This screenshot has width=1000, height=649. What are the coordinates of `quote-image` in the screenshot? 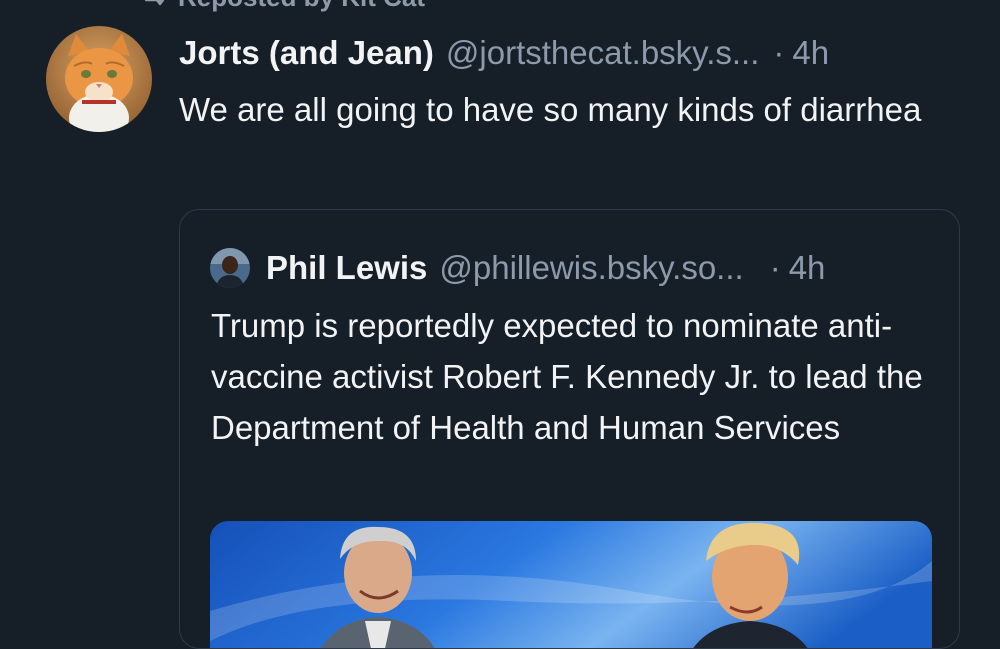 It's located at (571, 584).